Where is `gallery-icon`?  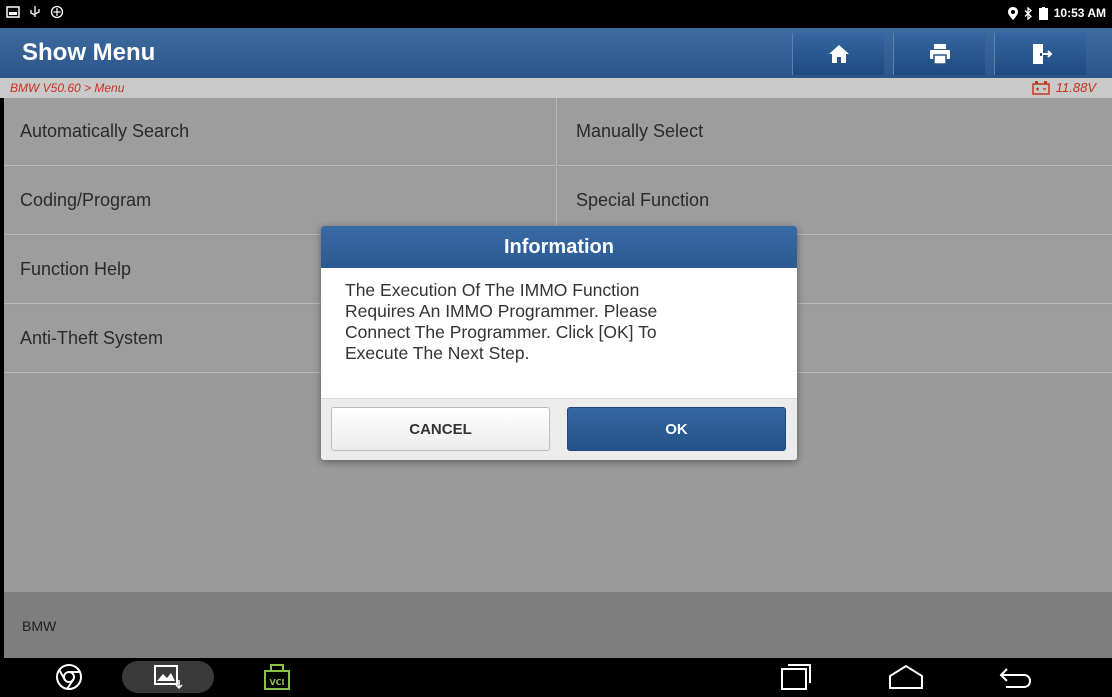
gallery-icon is located at coordinates (168, 677).